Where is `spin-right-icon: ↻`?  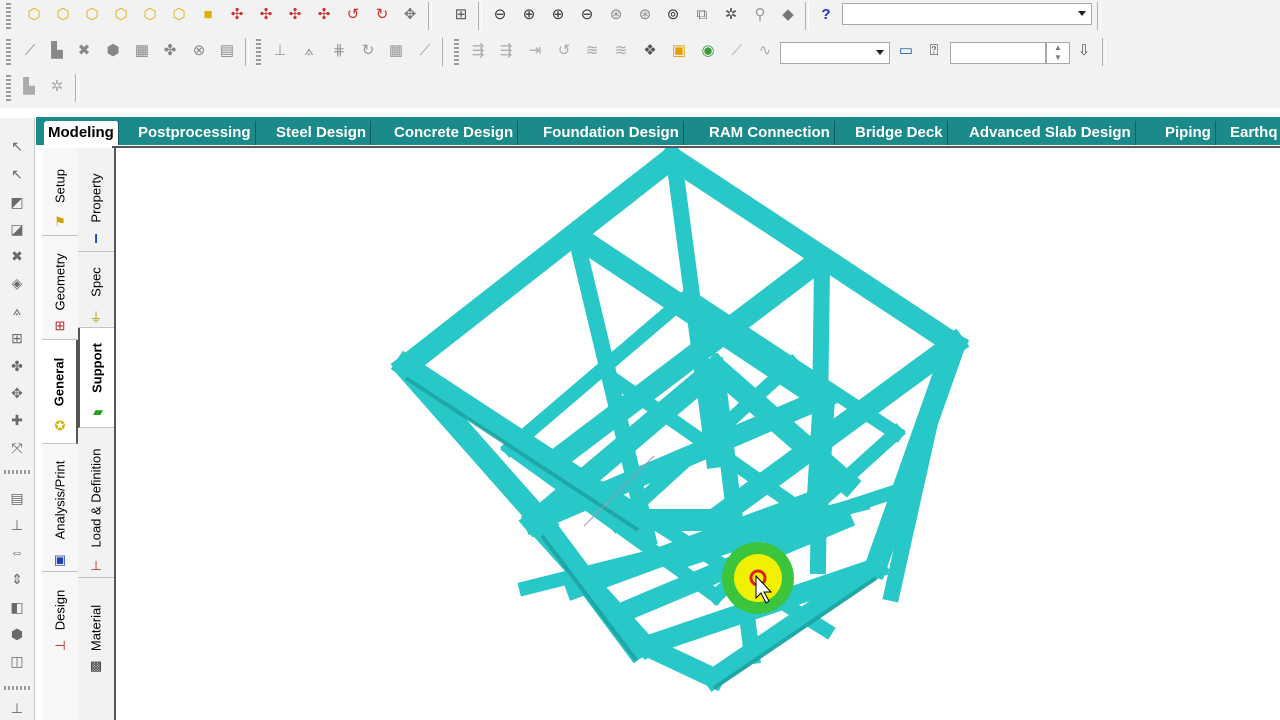
spin-right-icon: ↻ is located at coordinates (382, 14).